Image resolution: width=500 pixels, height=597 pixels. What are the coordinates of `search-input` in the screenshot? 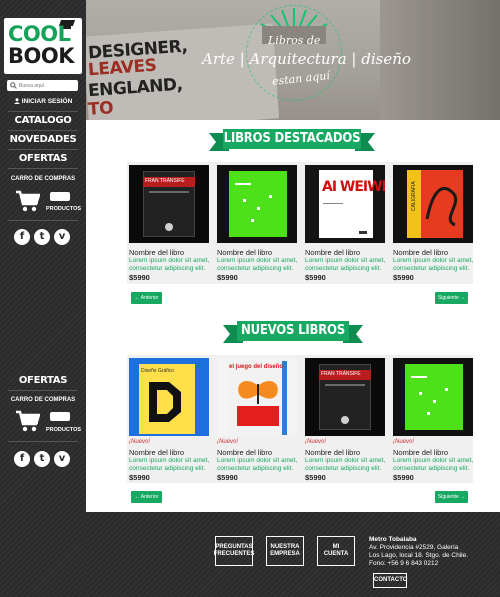 It's located at (47, 85).